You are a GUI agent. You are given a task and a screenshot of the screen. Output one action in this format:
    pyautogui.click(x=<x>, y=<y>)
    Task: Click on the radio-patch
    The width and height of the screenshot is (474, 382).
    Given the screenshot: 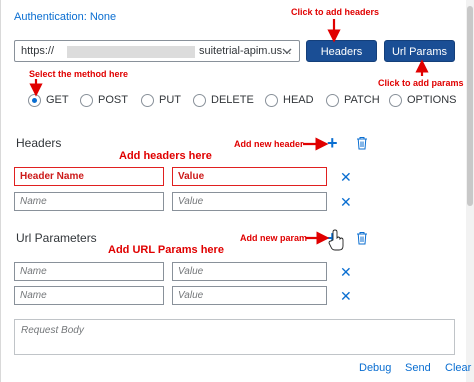 What is the action you would take?
    pyautogui.click(x=332, y=100)
    